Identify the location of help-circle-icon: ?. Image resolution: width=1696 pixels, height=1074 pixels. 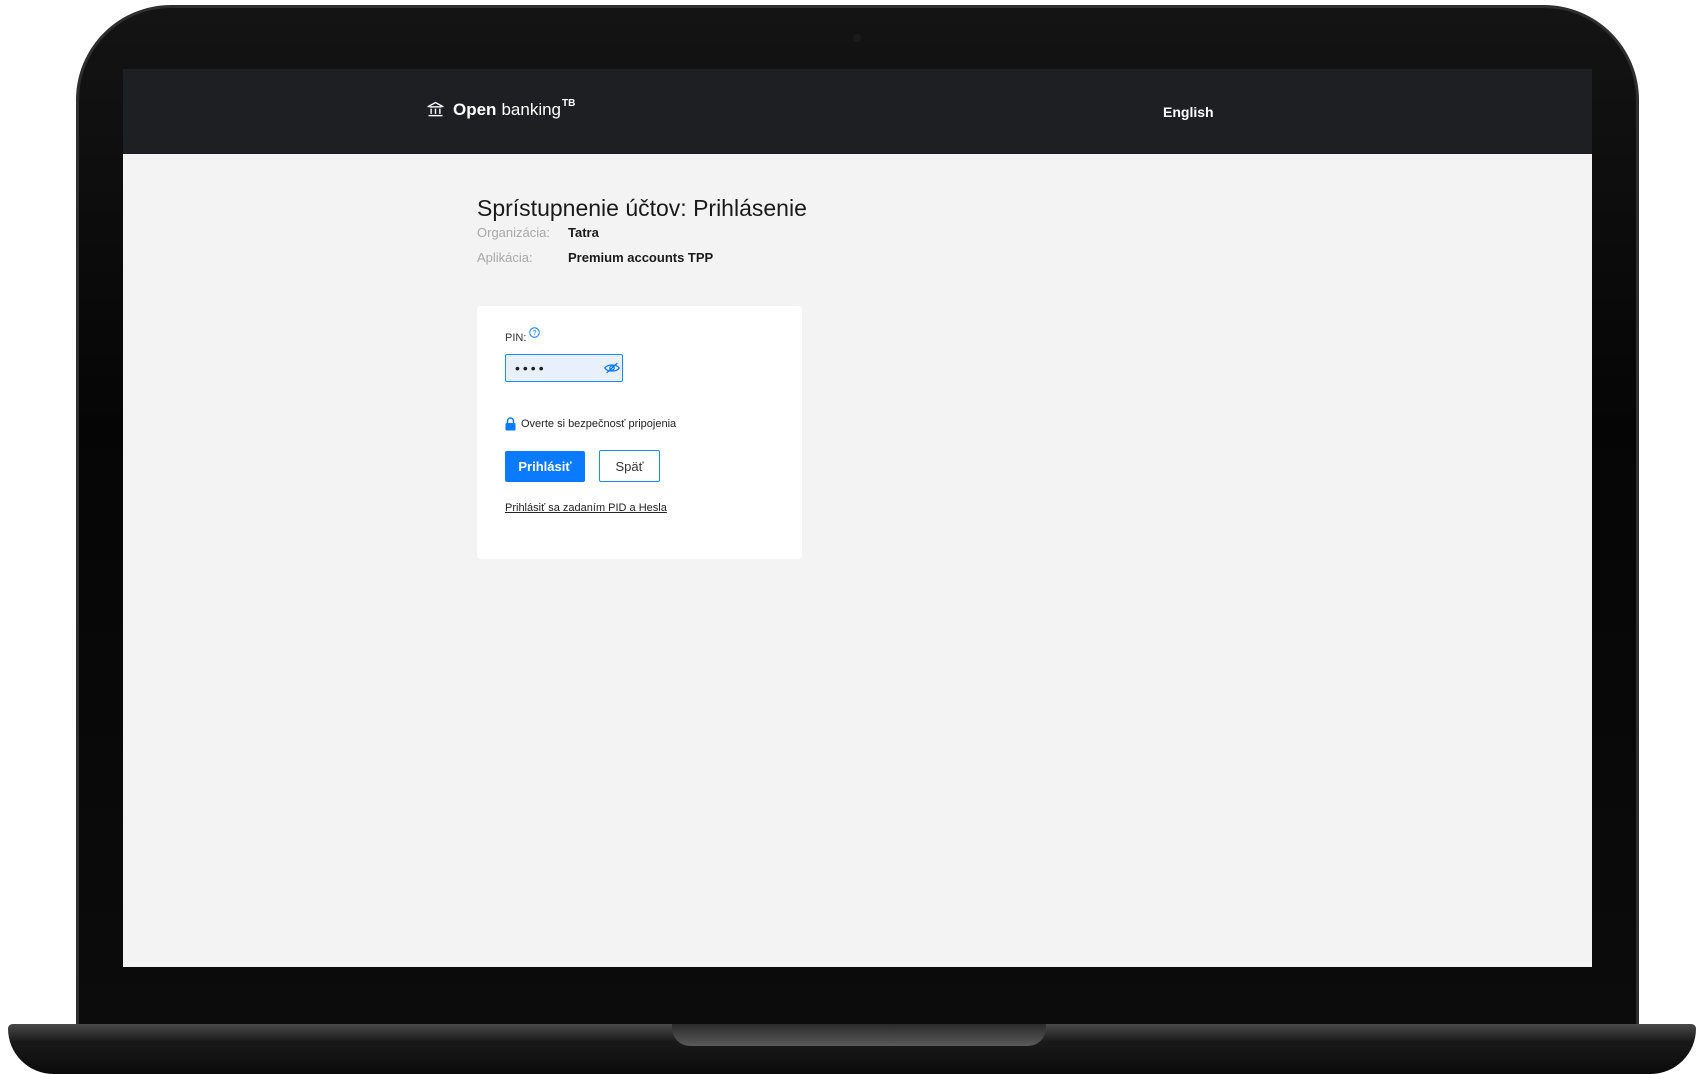
(535, 332).